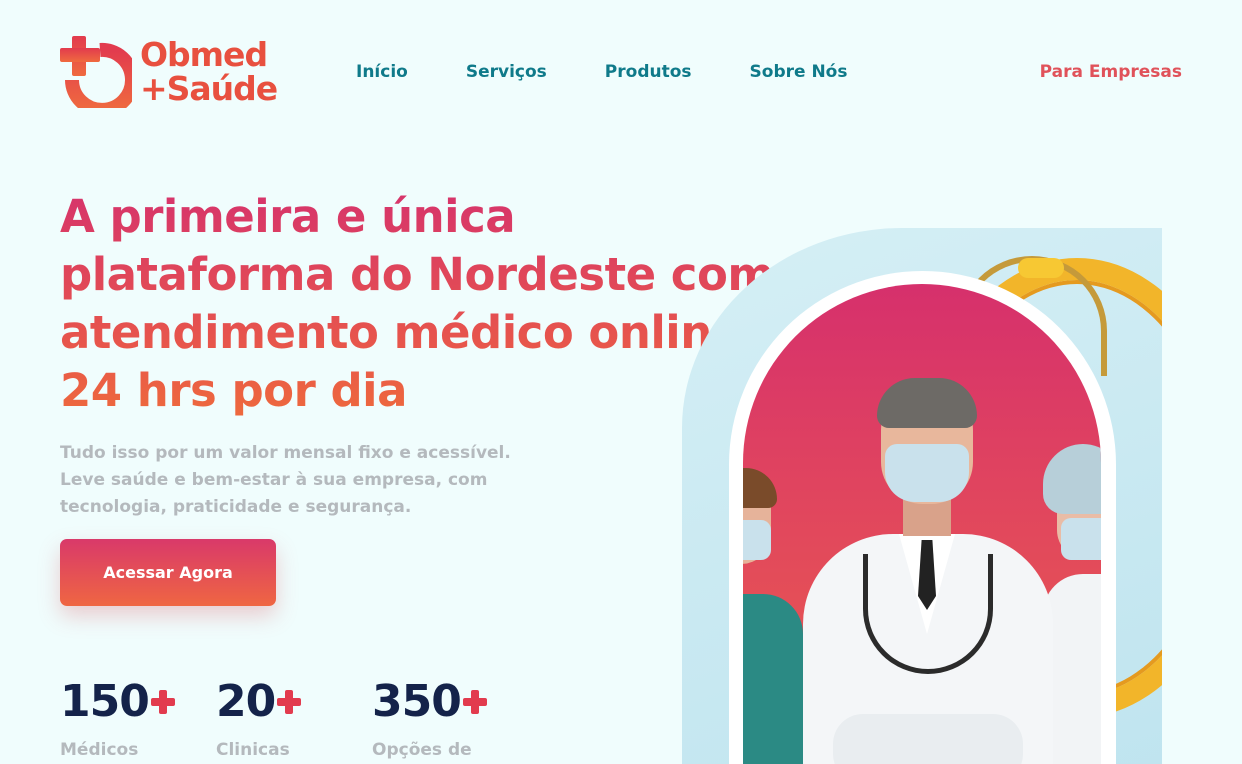  What do you see at coordinates (928, 571) in the screenshot?
I see `doctor-figure` at bounding box center [928, 571].